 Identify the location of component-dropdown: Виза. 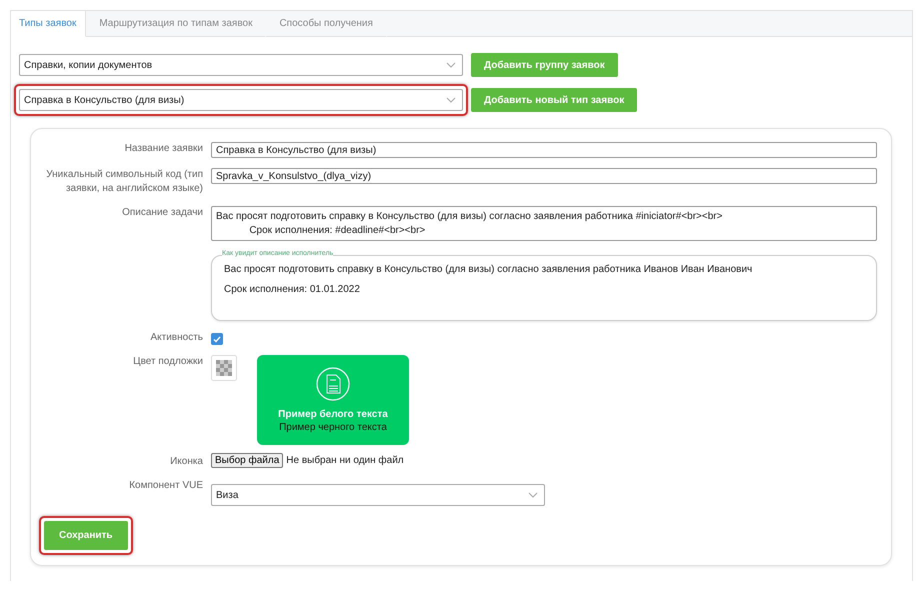
(378, 495).